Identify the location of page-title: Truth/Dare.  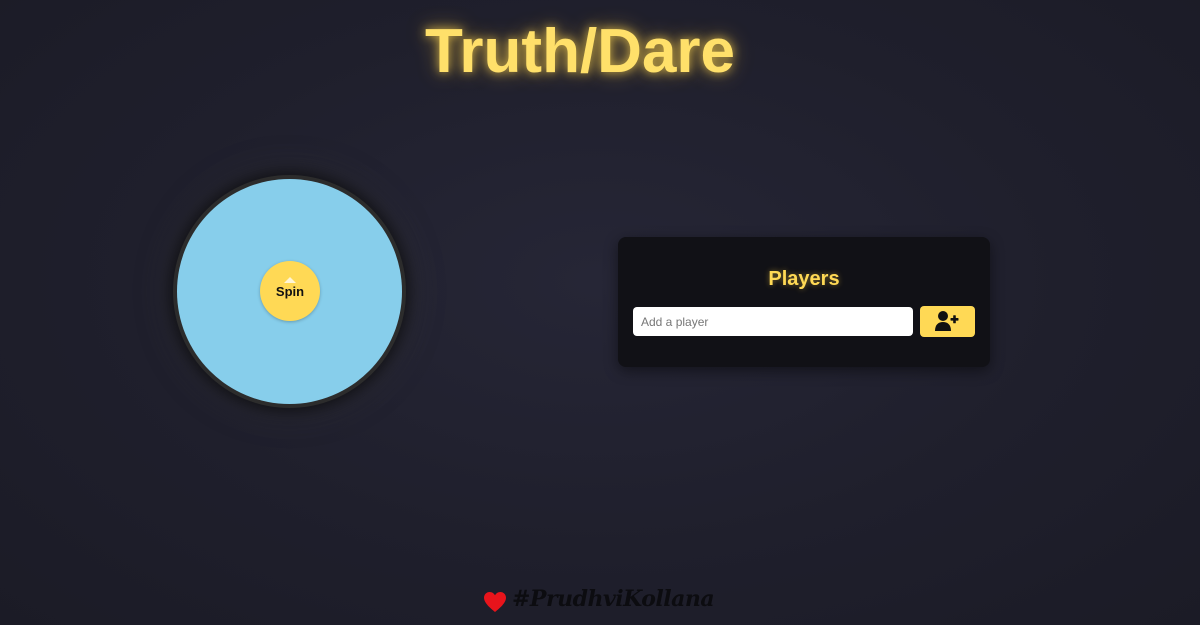
(580, 51).